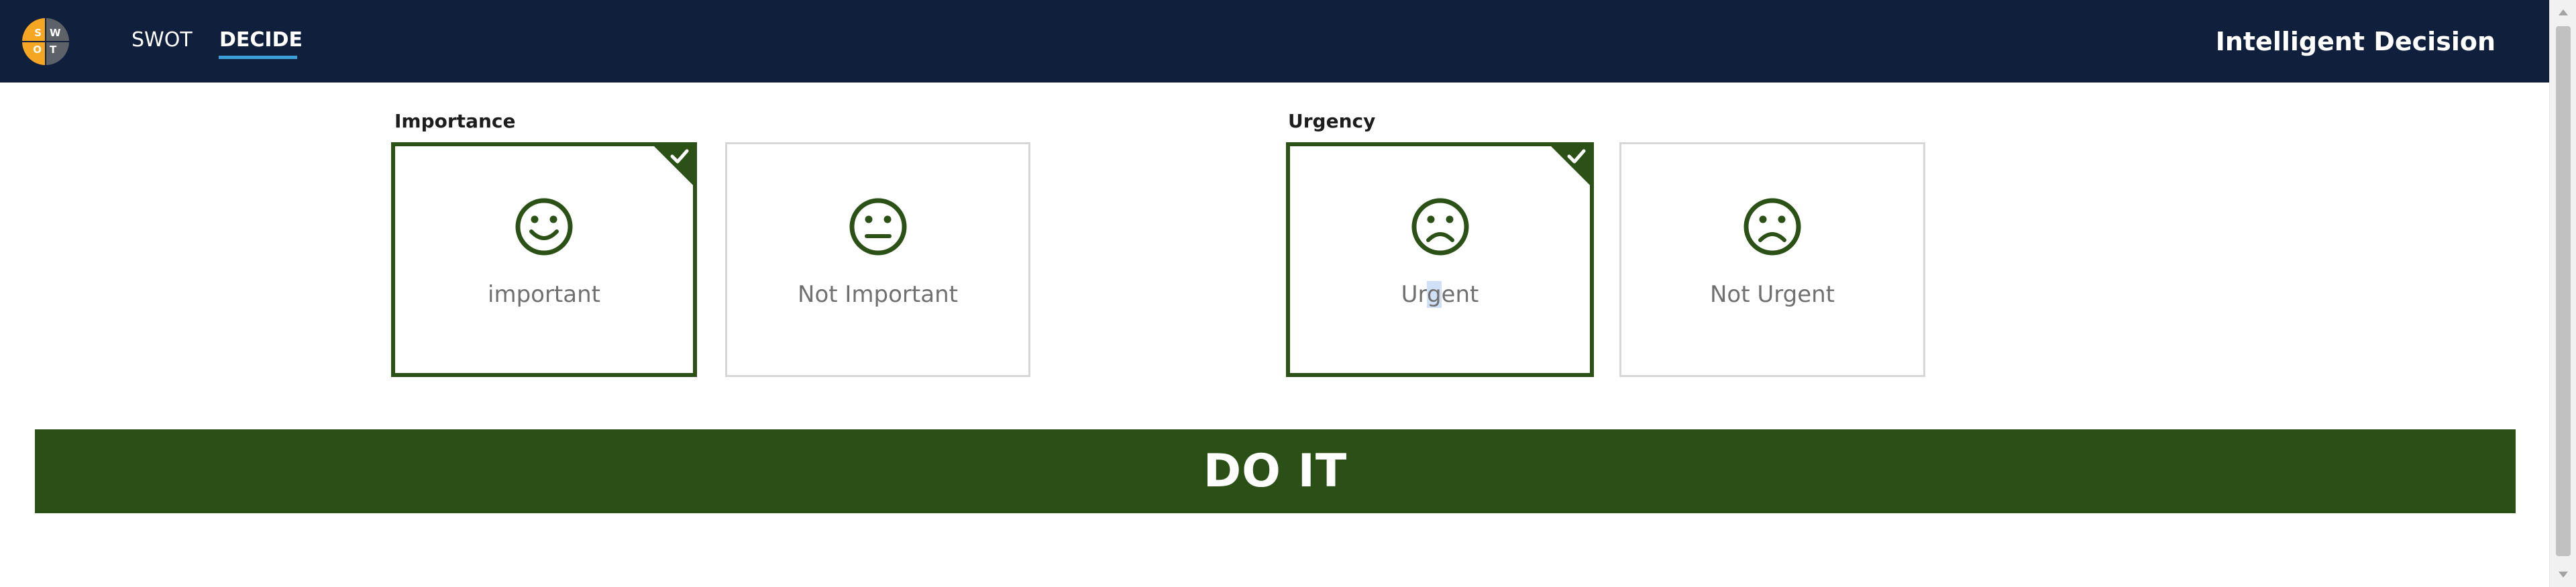 This screenshot has height=587, width=2576. I want to click on vertical-scrollbar, so click(2562, 293).